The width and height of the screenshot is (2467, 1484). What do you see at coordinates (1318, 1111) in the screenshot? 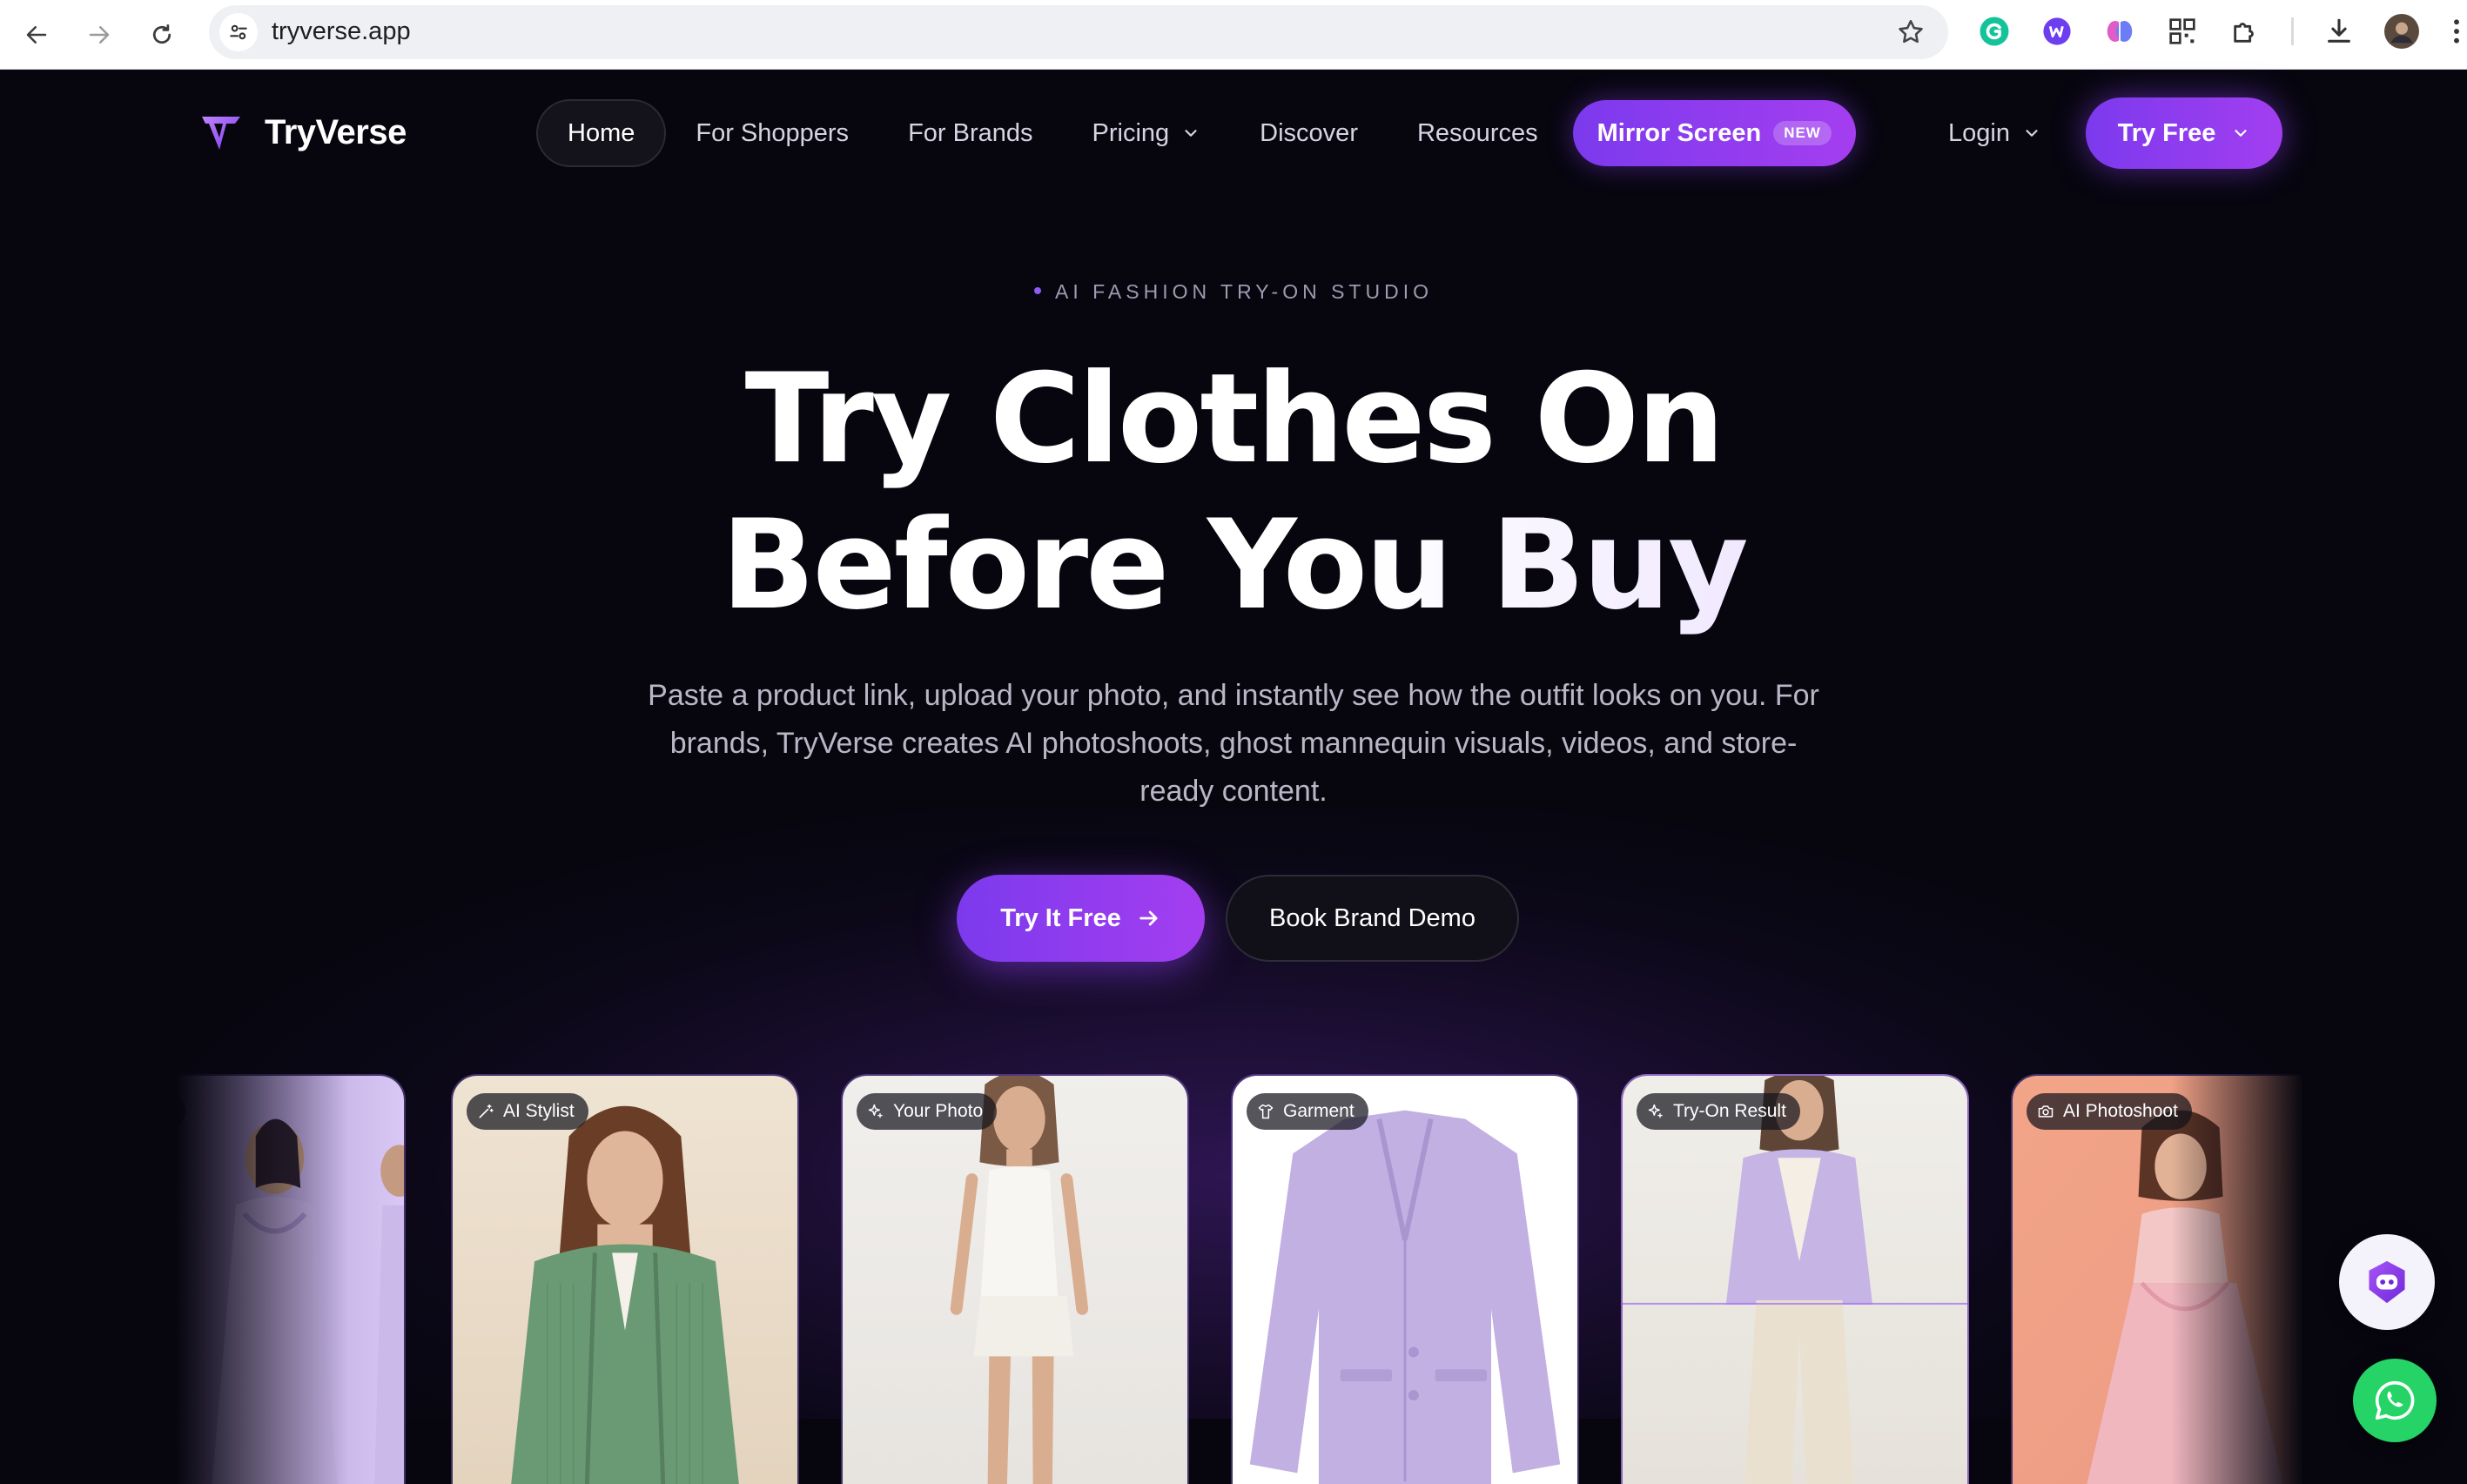
I see `card-tag-label: Garment` at bounding box center [1318, 1111].